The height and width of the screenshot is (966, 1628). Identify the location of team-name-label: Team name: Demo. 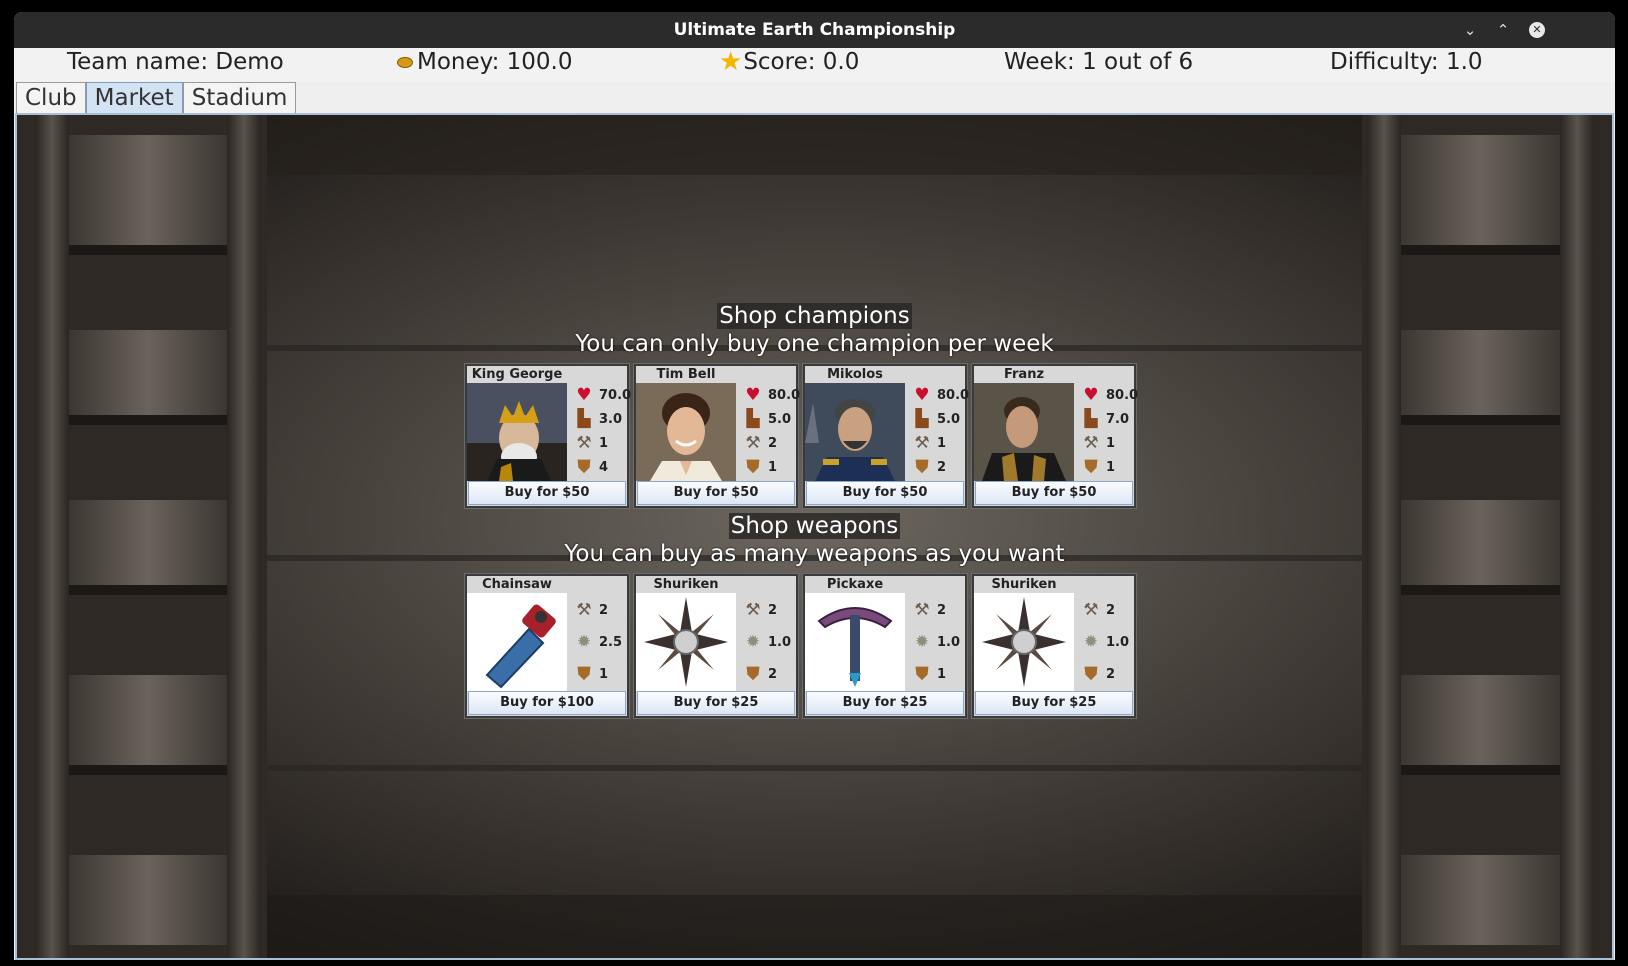
(175, 62).